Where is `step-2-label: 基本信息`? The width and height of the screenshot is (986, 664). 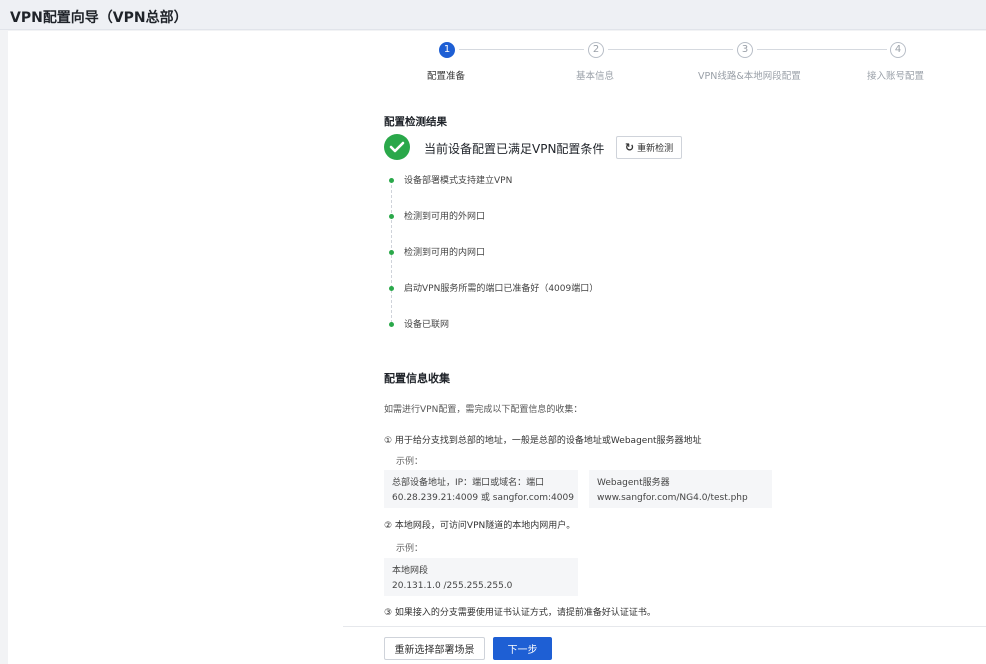 step-2-label: 基本信息 is located at coordinates (595, 76).